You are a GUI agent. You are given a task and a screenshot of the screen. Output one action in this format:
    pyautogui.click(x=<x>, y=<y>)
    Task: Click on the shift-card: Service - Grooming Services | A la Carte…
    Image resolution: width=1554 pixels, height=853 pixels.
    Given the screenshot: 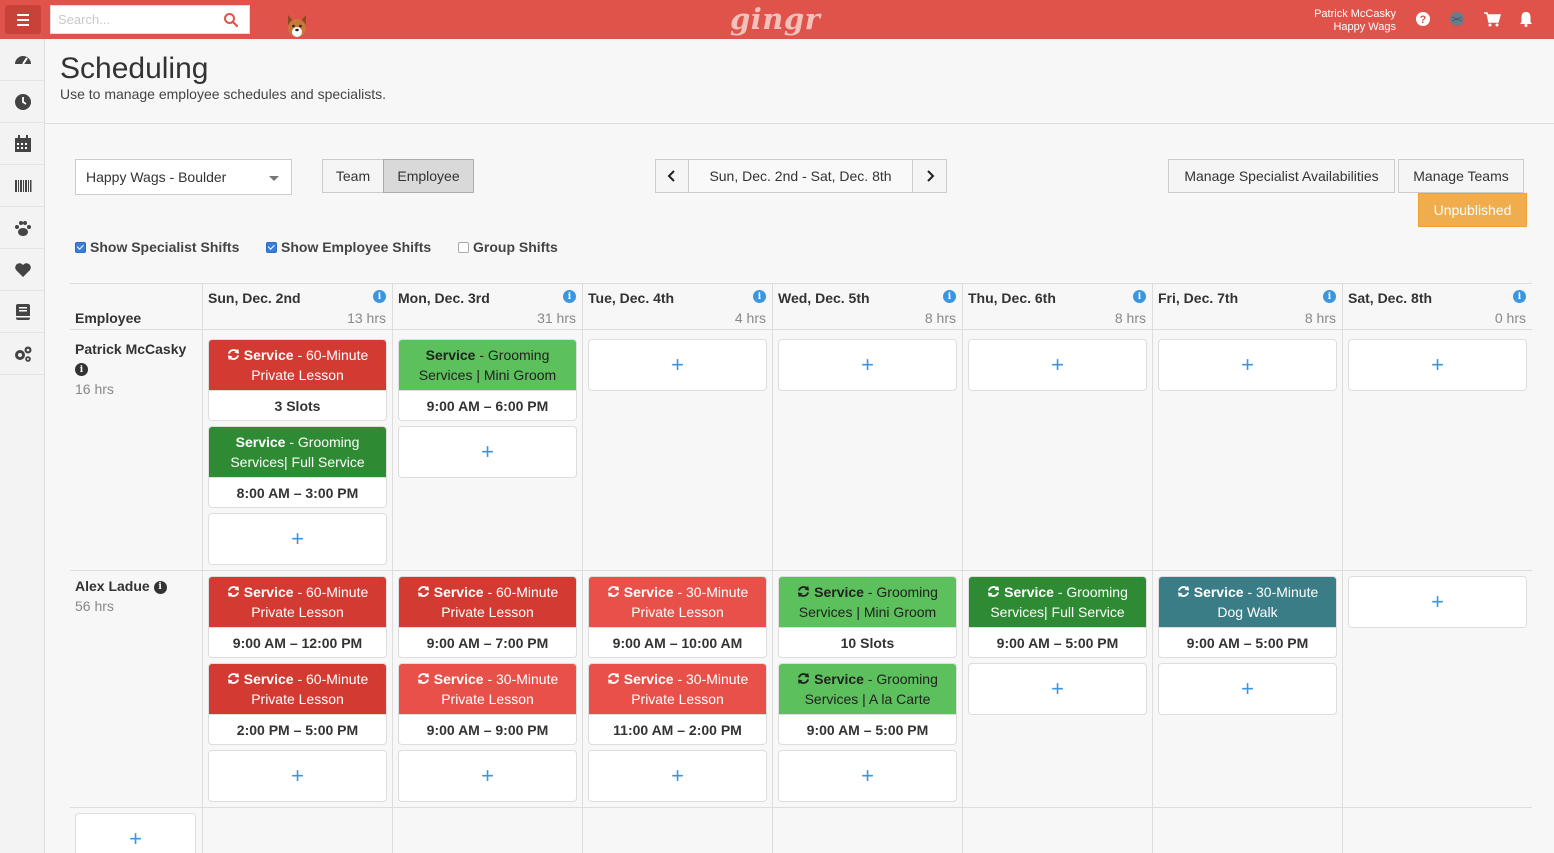 What is the action you would take?
    pyautogui.click(x=867, y=704)
    